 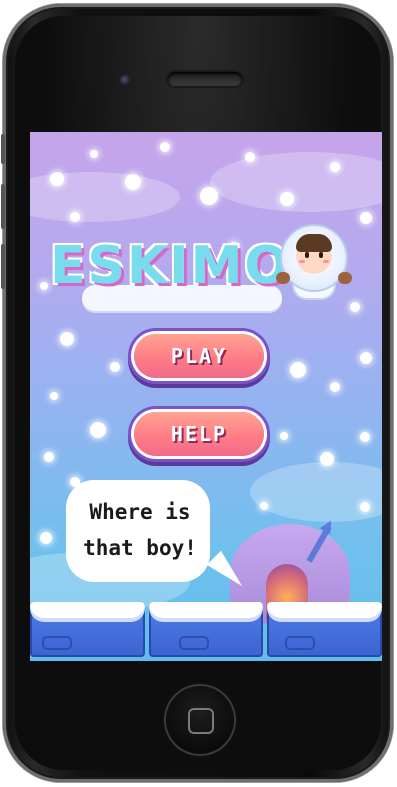 What do you see at coordinates (3, 266) in the screenshot?
I see `volume-down-button` at bounding box center [3, 266].